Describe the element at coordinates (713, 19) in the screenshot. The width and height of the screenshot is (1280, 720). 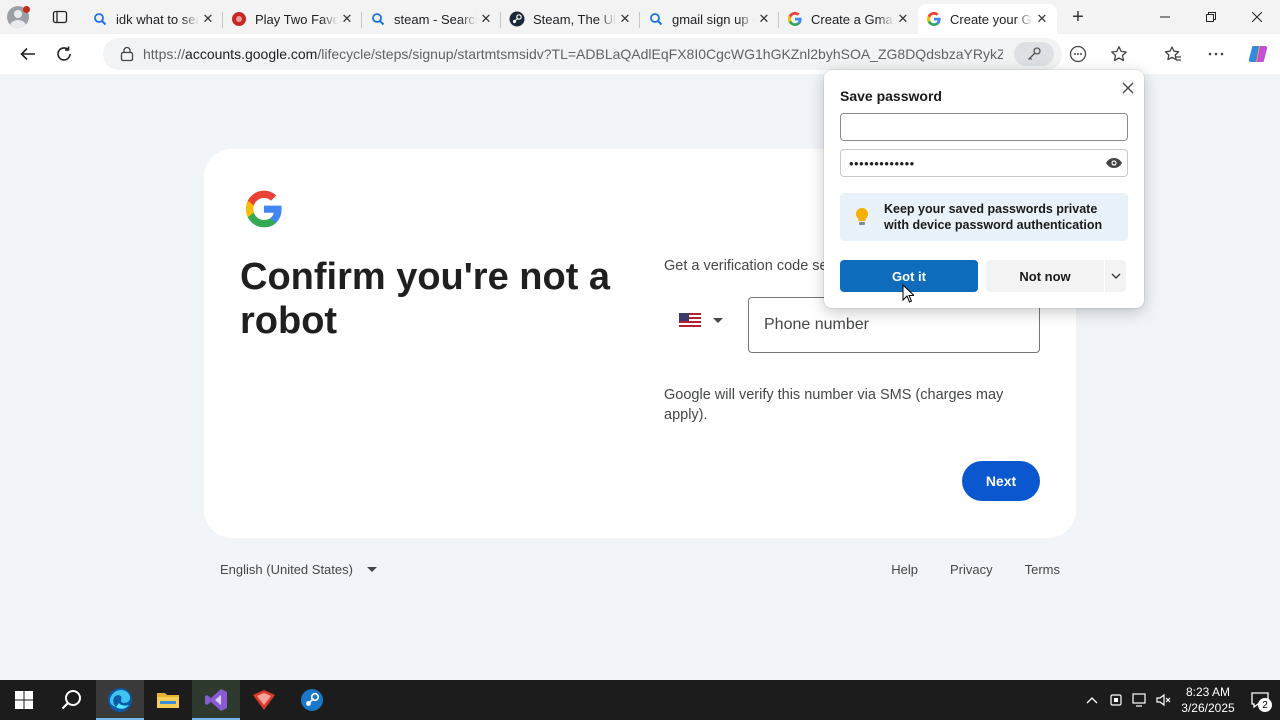
I see `tab-title: gmail sign up - Search` at that location.